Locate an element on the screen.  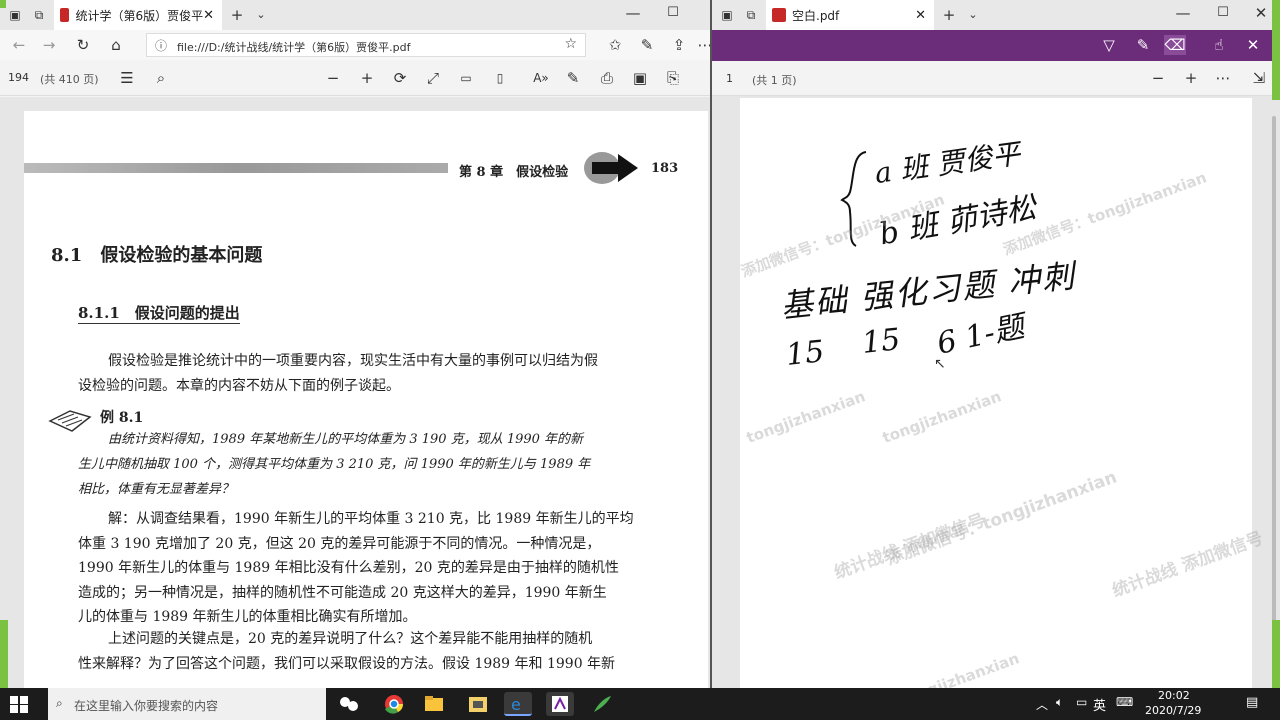
clock-time: 20:02 is located at coordinates (1174, 695).